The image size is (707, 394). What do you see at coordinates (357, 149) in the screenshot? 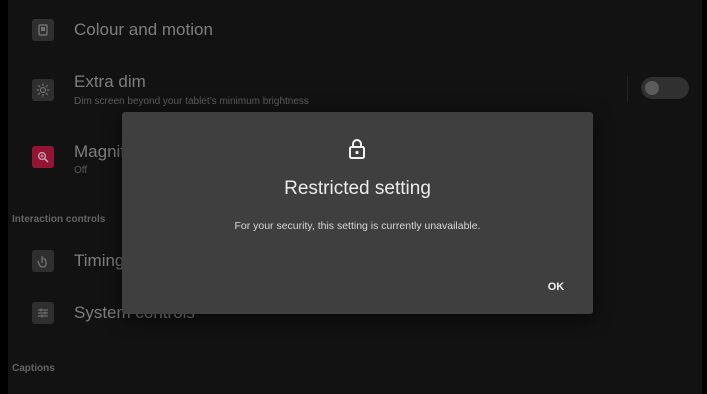
I see `lock-icon` at bounding box center [357, 149].